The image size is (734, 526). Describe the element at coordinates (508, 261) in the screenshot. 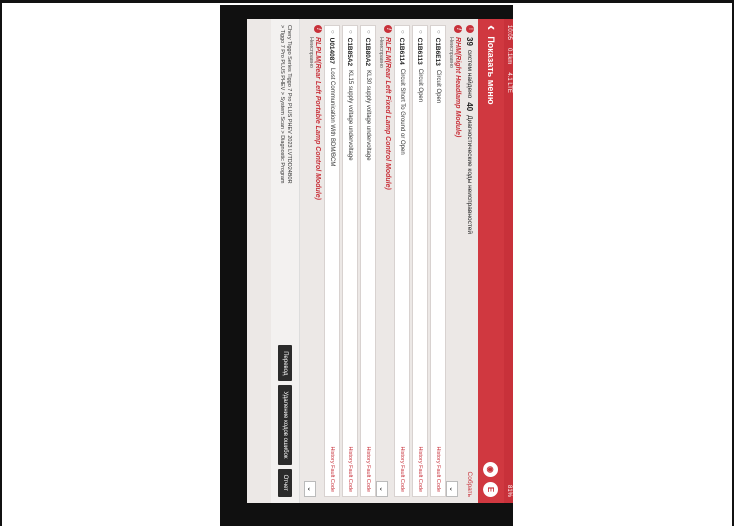

I see `status-bar: 10:05 0.1km 4.1 LTE 81%` at that location.